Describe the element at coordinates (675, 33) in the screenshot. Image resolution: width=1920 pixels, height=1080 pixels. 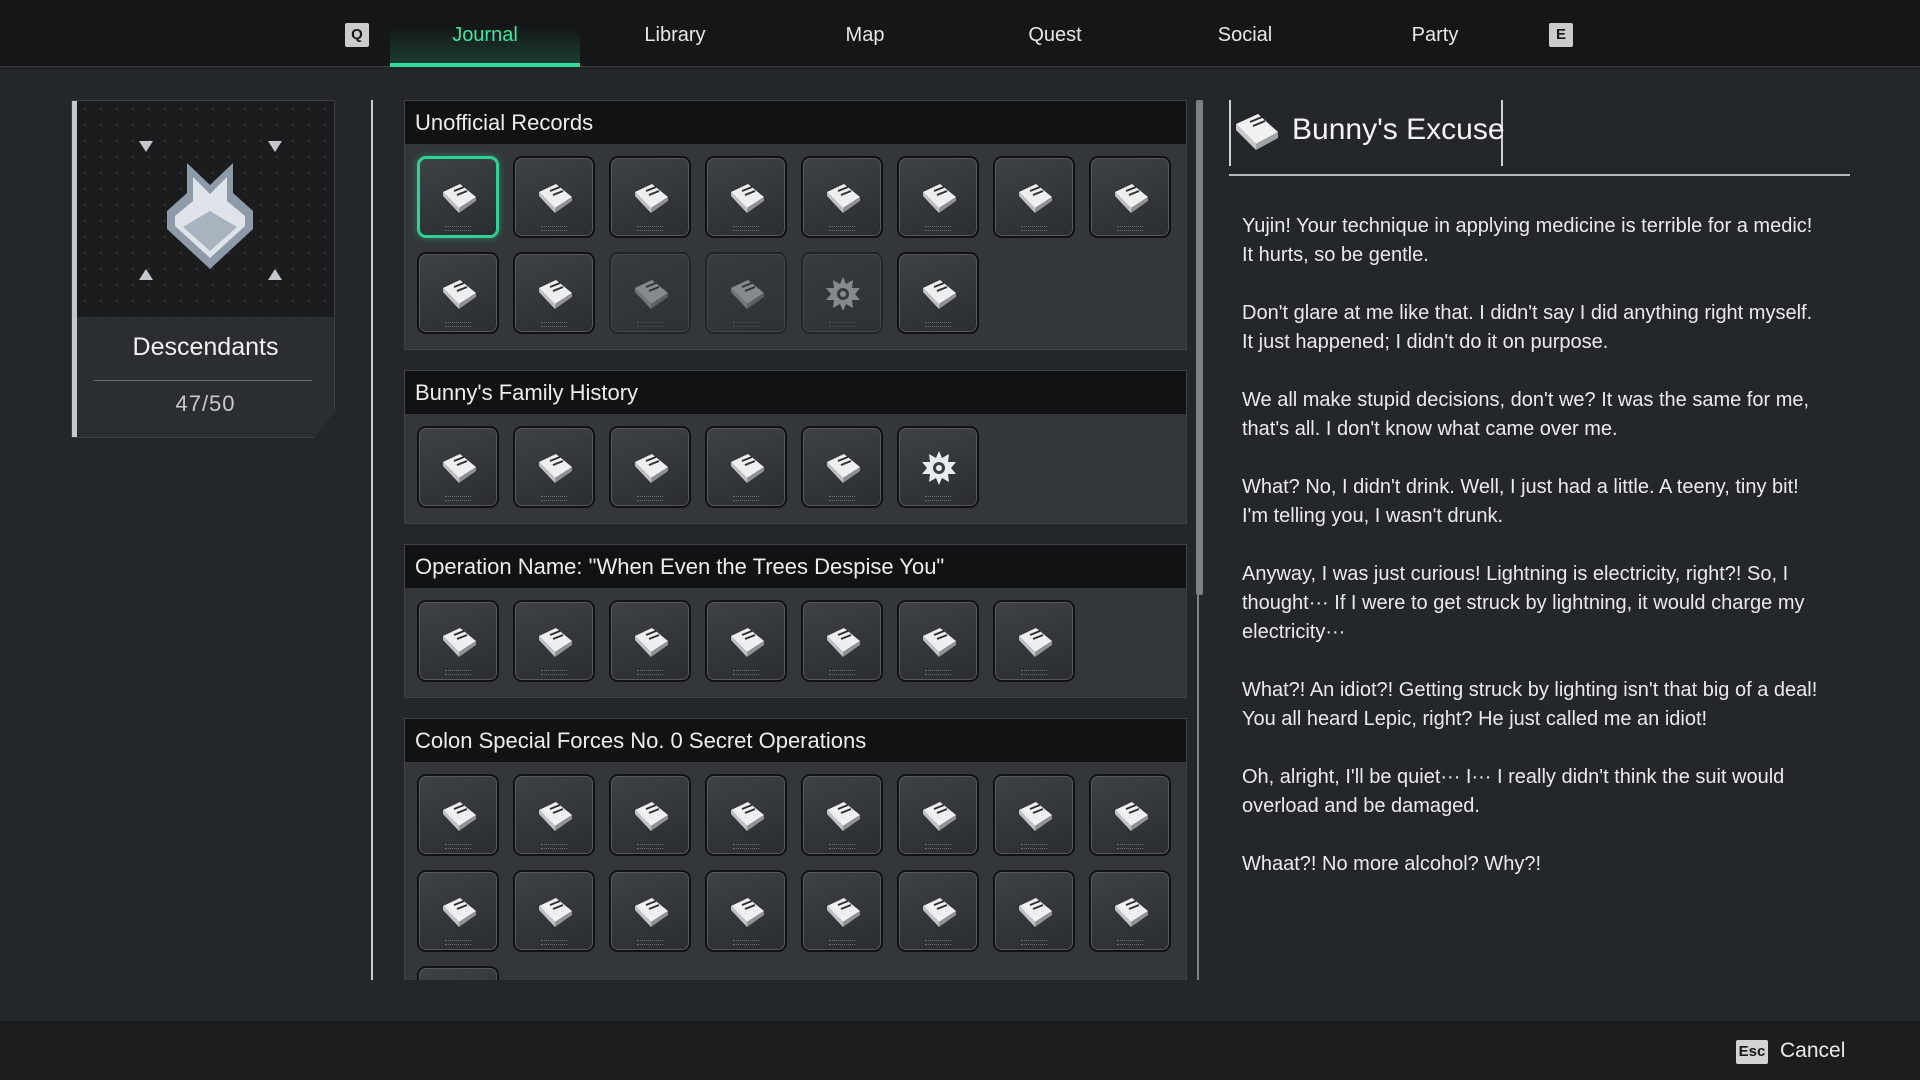
I see `tab-library: Library` at that location.